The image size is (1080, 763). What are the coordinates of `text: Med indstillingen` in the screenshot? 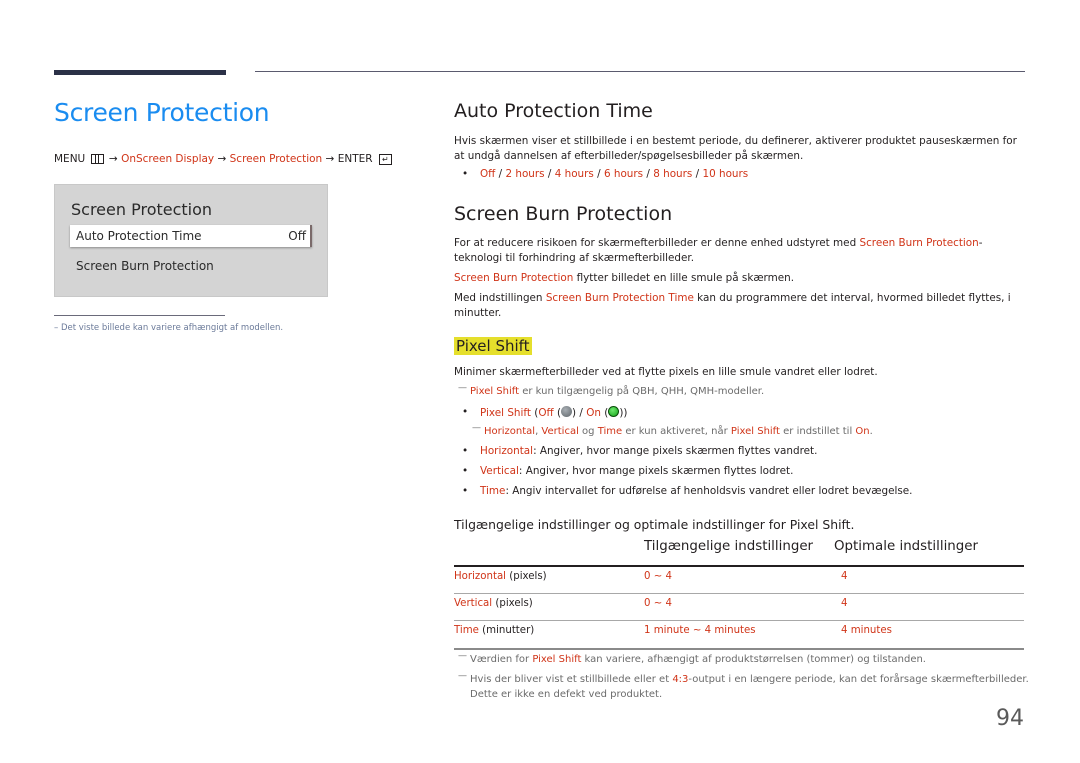 It's located at (500, 298).